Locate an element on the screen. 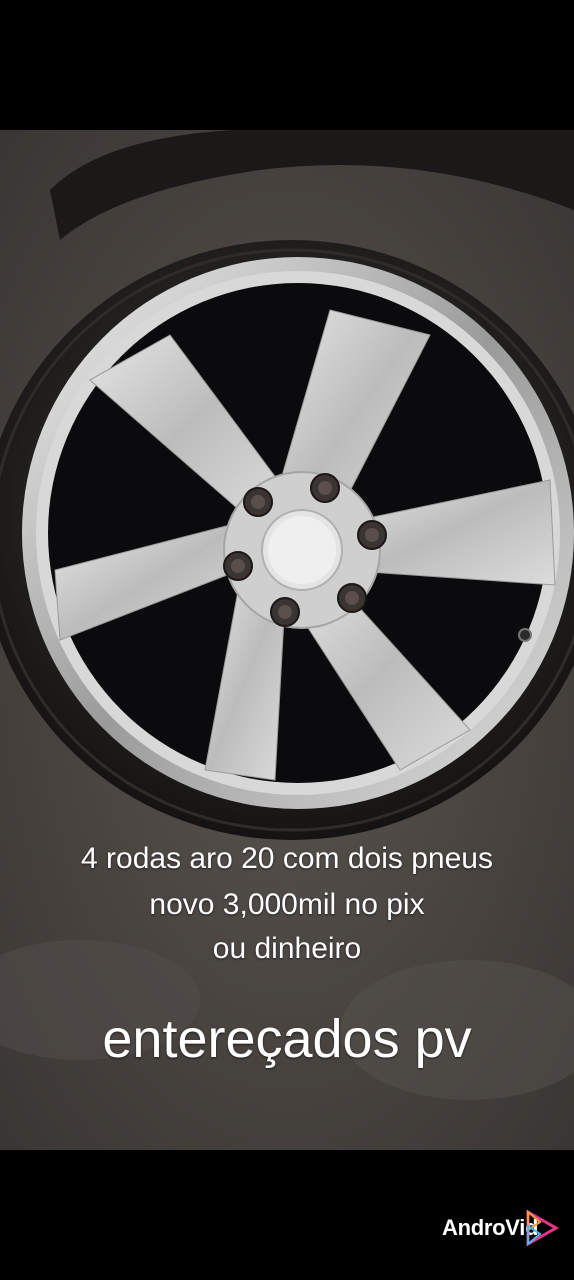 The image size is (574, 1280). androvid-watermark: AndroVid is located at coordinates (501, 1228).